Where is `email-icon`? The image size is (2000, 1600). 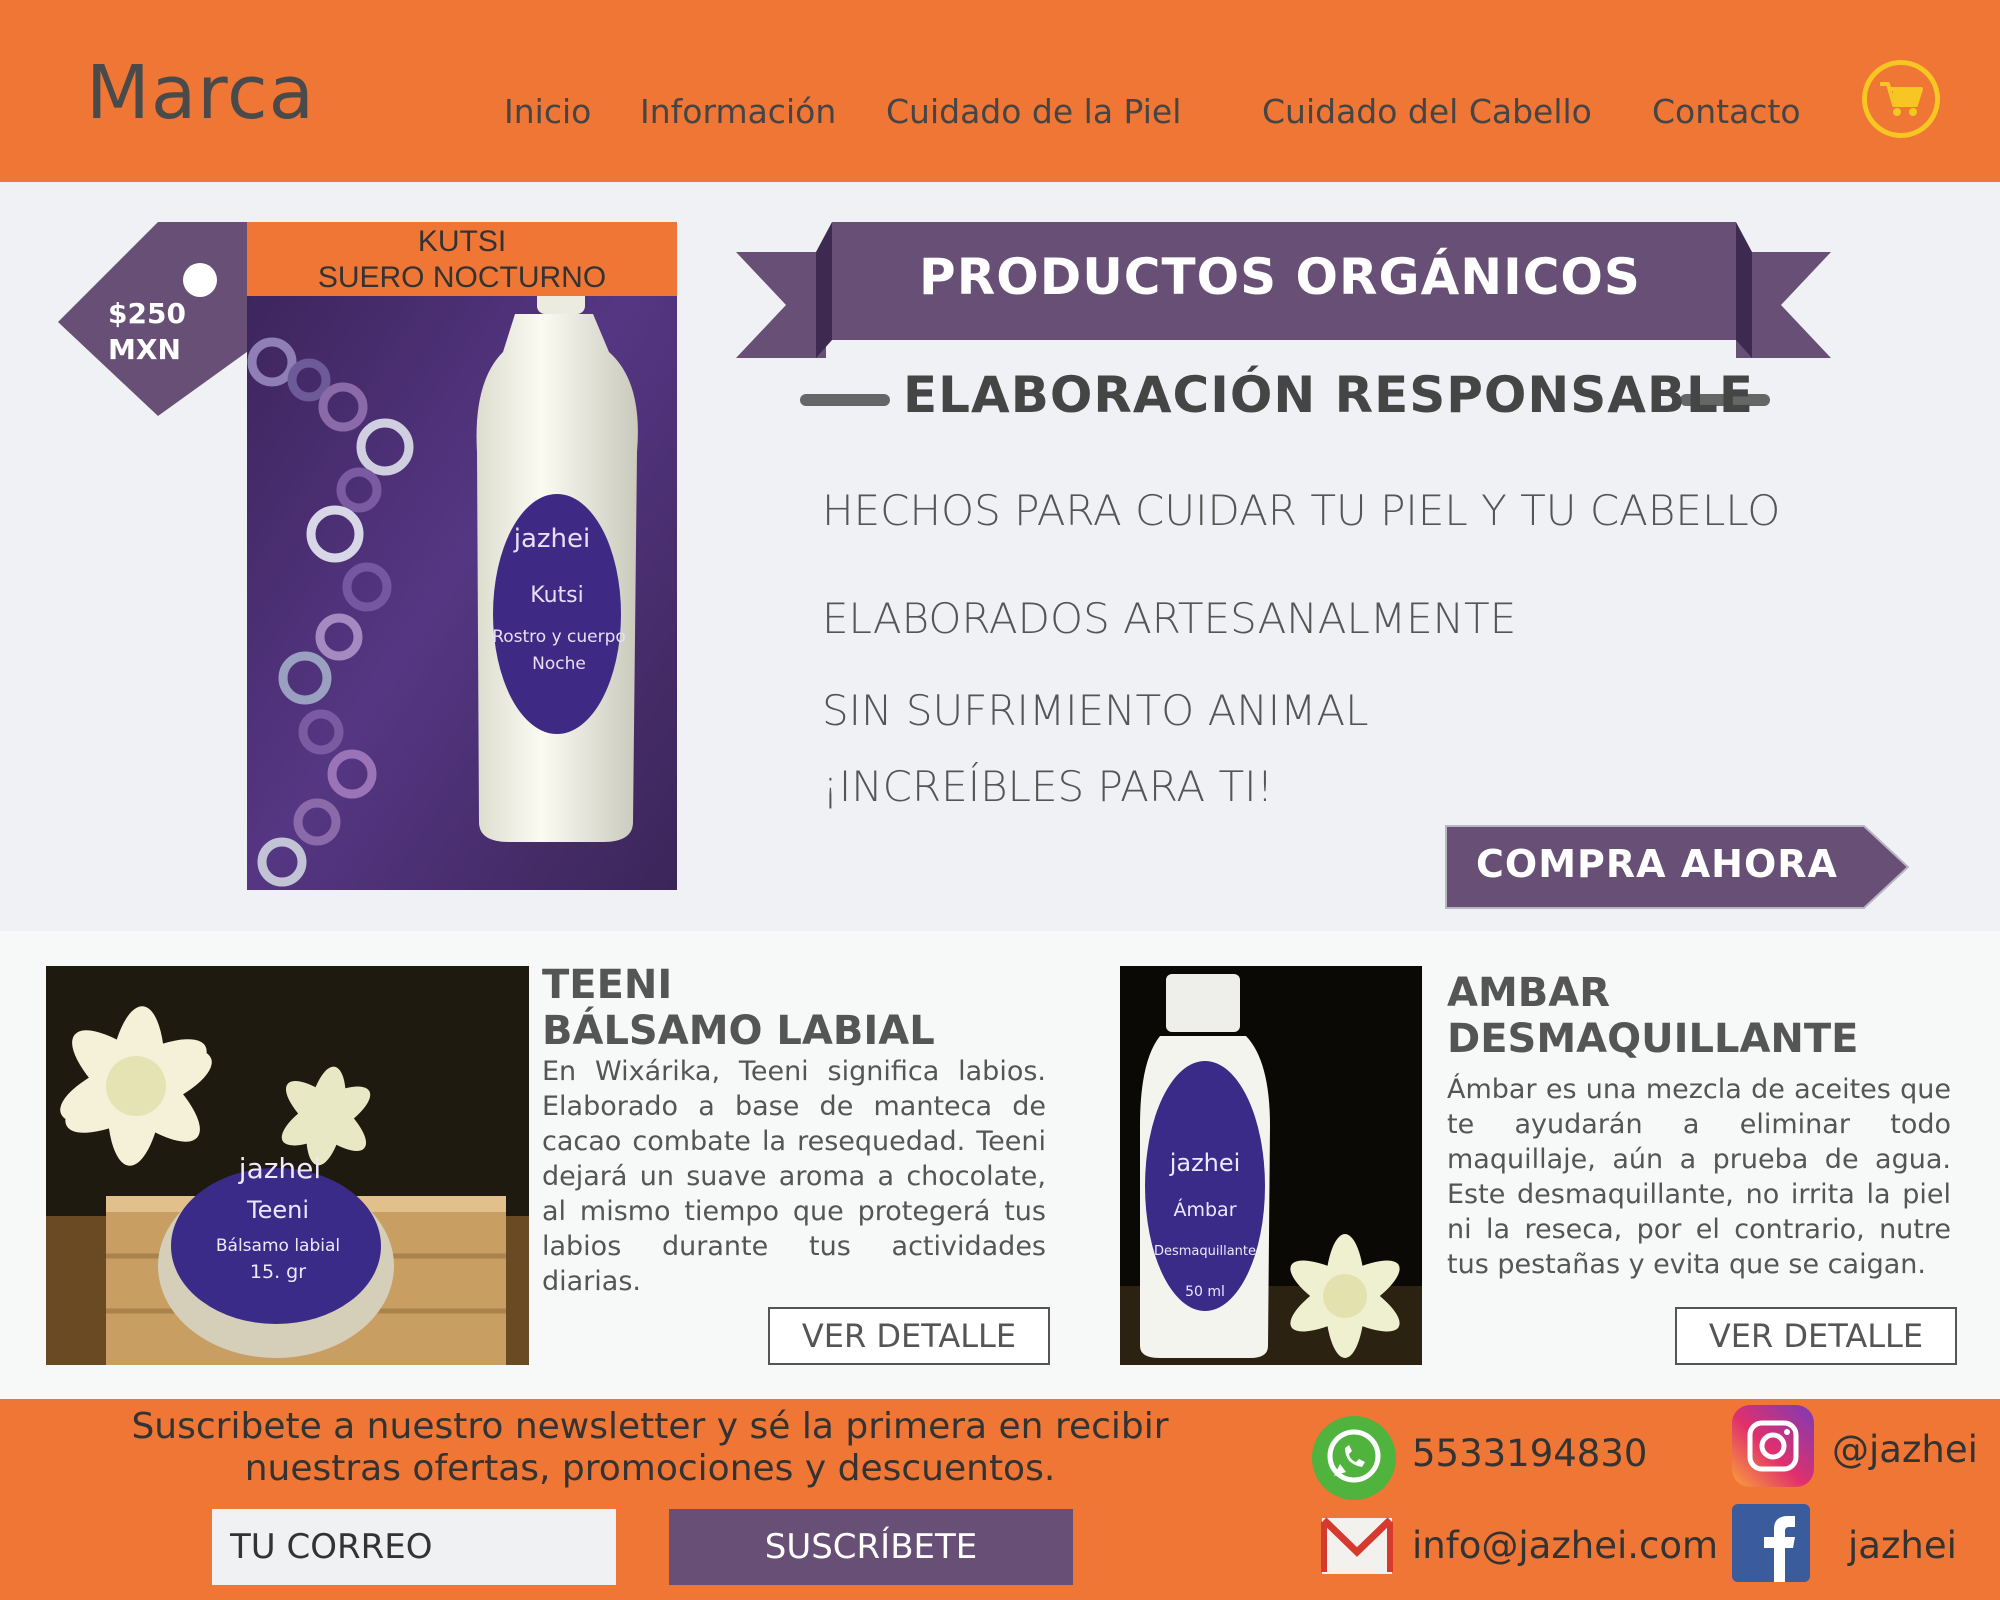 email-icon is located at coordinates (1357, 1546).